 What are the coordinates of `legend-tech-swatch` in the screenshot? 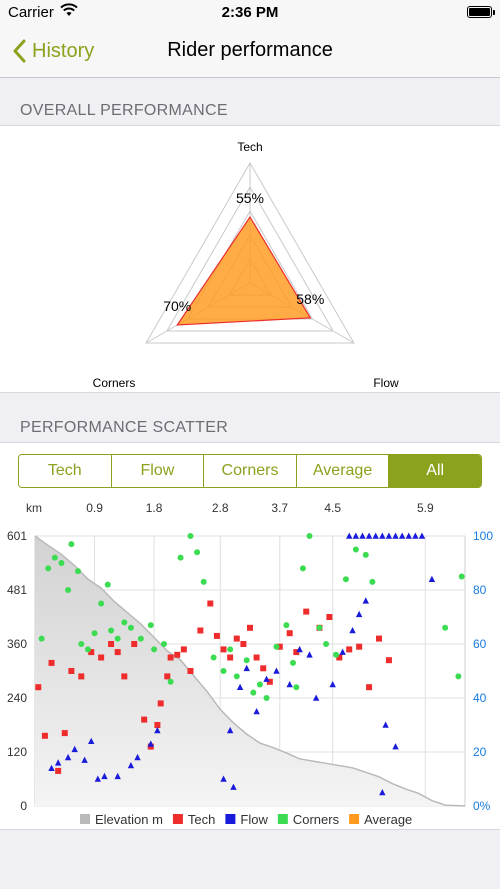 It's located at (177, 819).